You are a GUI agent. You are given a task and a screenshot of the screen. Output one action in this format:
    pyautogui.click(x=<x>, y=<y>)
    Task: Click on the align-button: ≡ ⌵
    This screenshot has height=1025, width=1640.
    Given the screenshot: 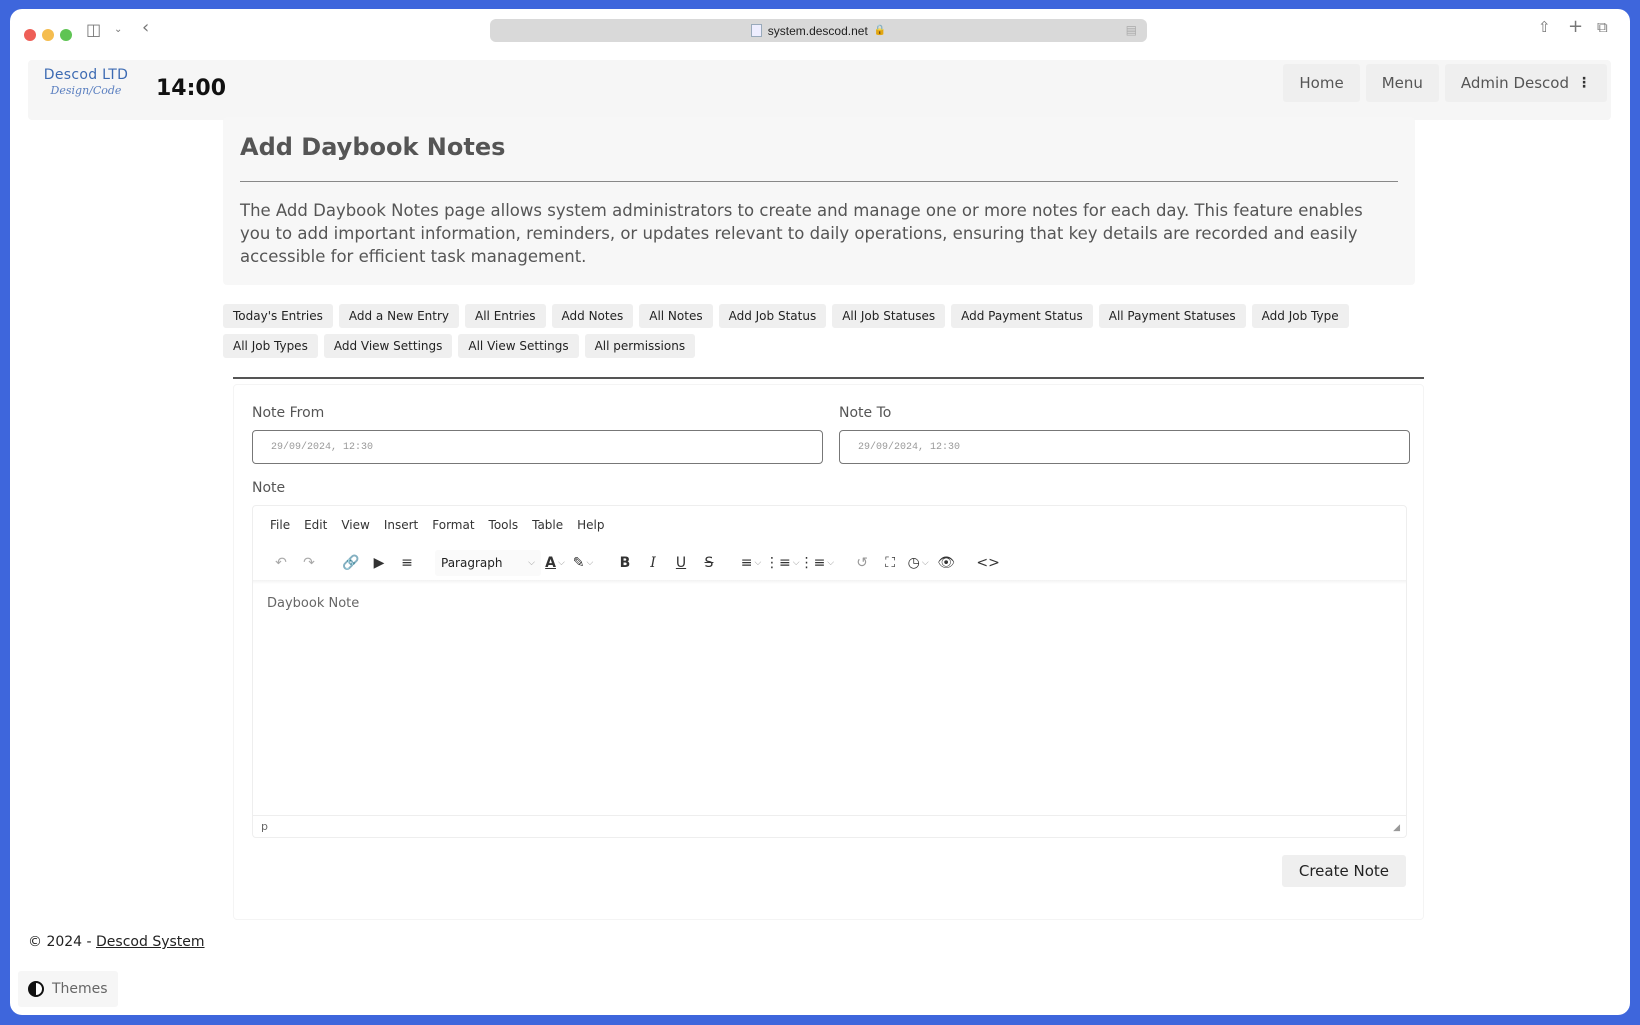 What is the action you would take?
    pyautogui.click(x=751, y=563)
    